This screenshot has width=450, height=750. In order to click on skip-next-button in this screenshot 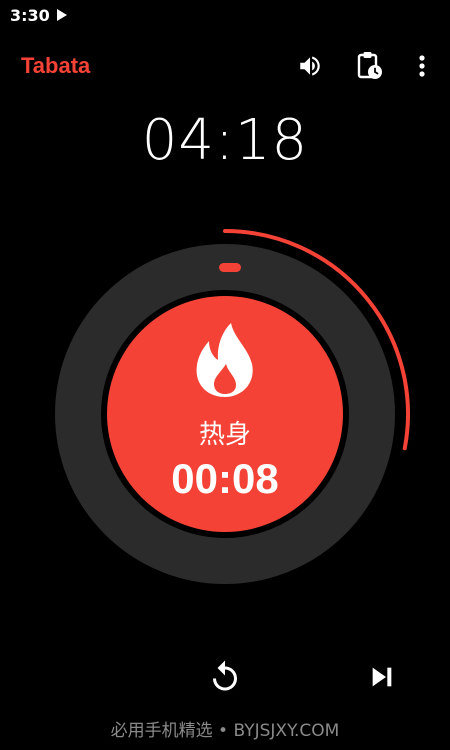, I will do `click(382, 677)`.